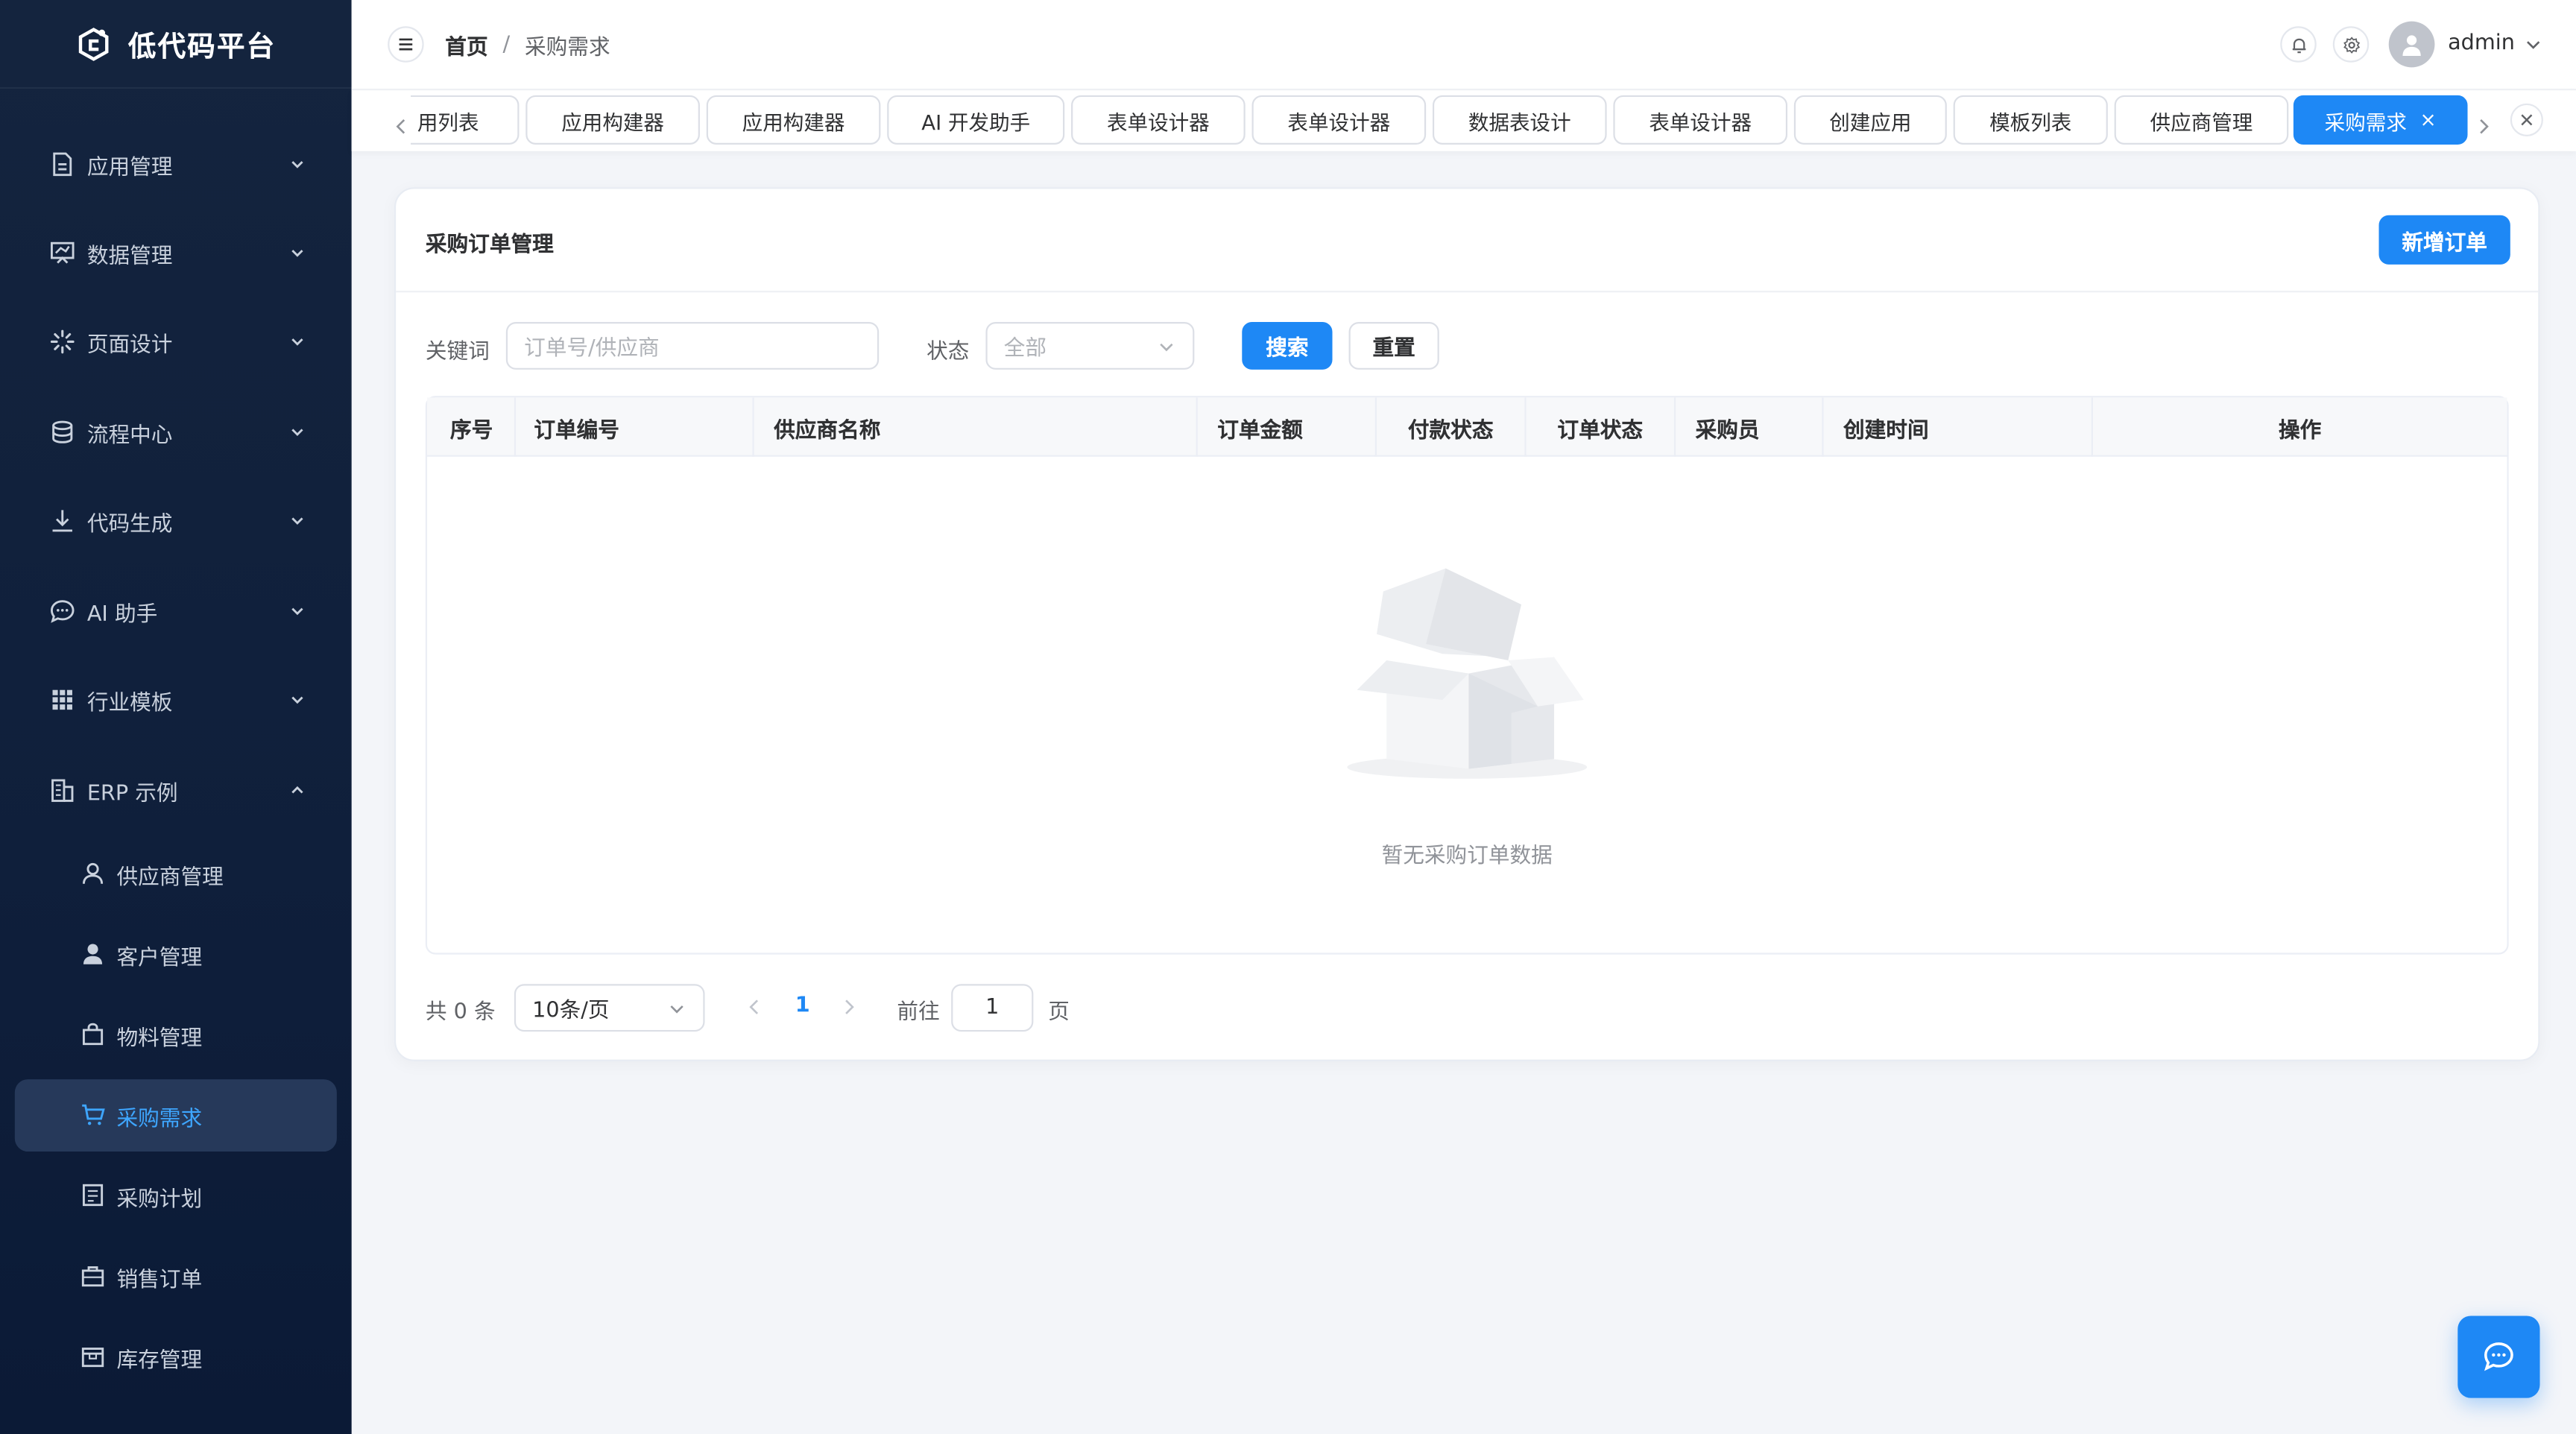  Describe the element at coordinates (122, 614) in the screenshot. I see `menu-label: AI 助手` at that location.